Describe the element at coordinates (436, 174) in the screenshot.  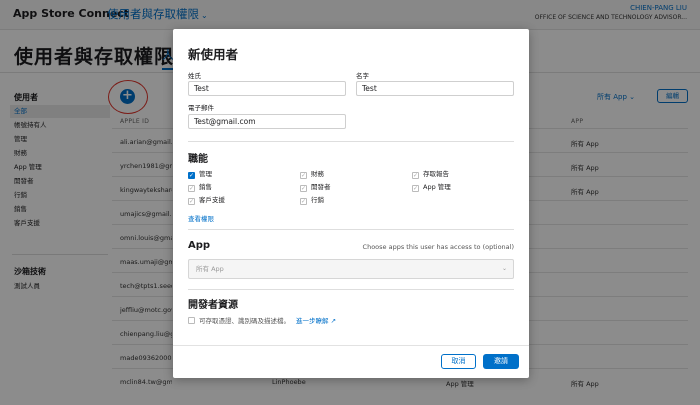
I see `role-label: 存取報告` at that location.